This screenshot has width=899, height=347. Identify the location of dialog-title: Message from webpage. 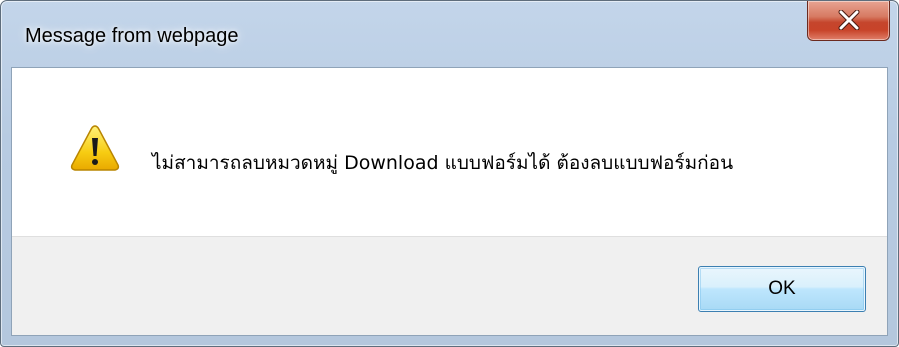
(132, 36).